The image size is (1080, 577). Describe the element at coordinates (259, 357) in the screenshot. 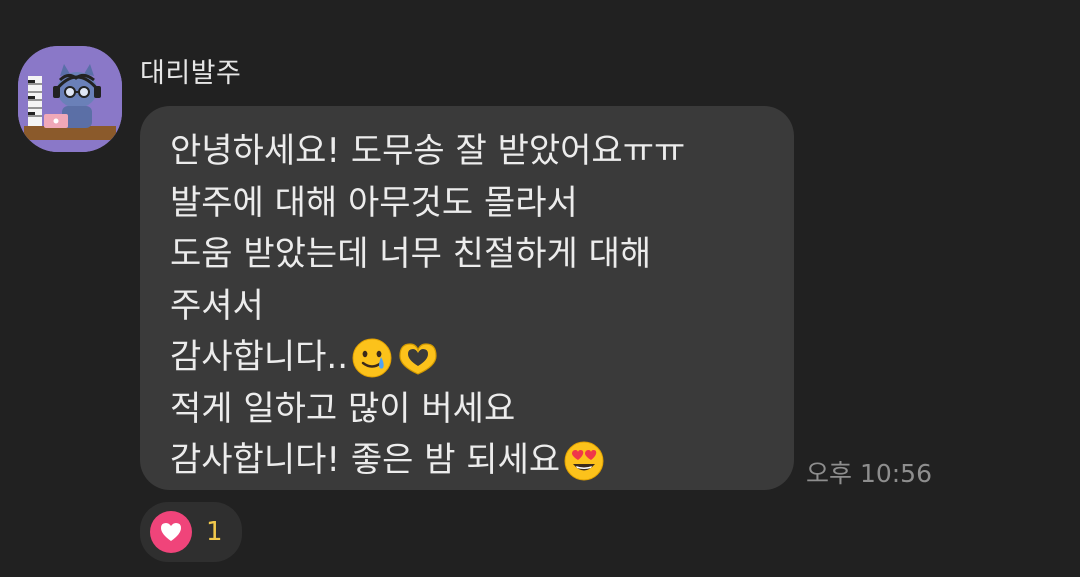

I see `message-text: 감사합니다..` at that location.